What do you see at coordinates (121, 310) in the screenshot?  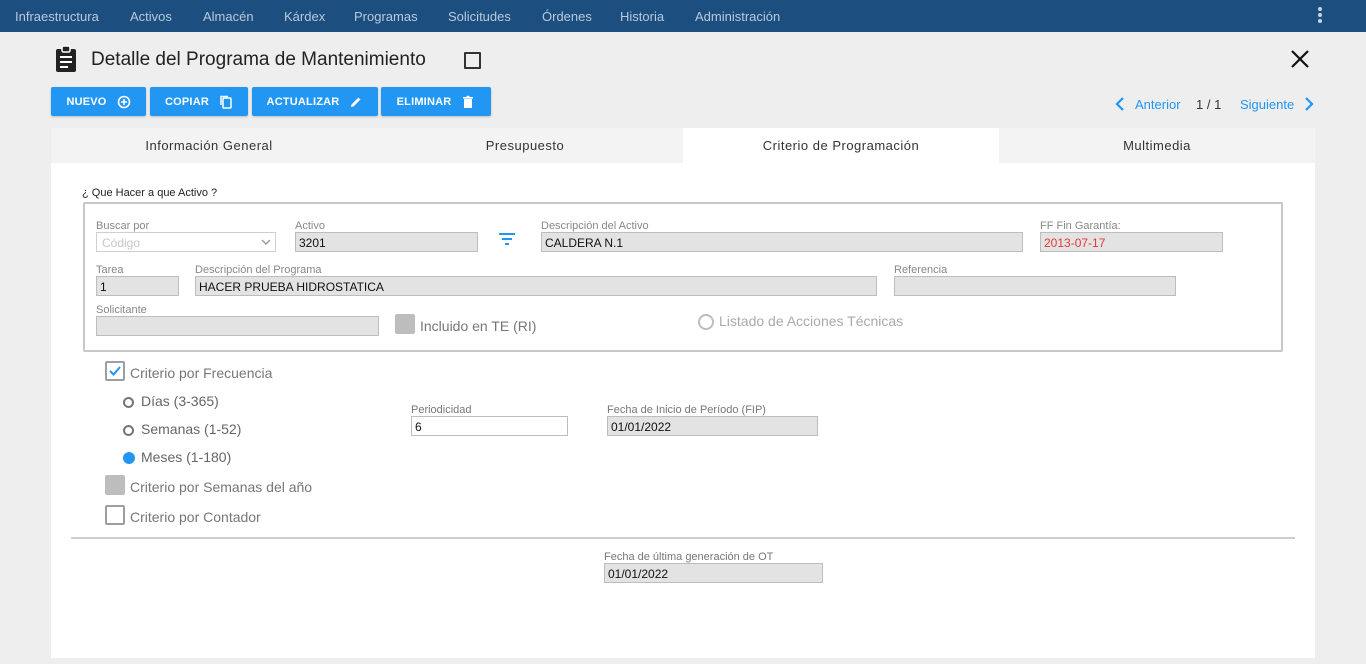 I see `solicitante-label: Solicitante` at bounding box center [121, 310].